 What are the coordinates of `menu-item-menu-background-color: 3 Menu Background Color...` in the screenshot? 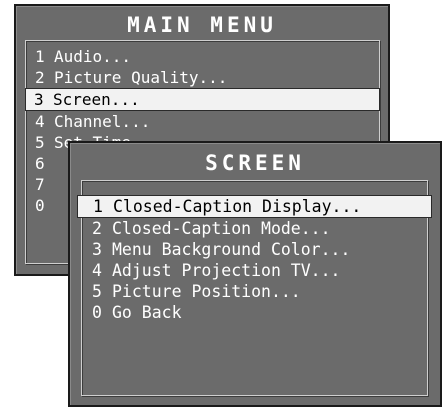 It's located at (254, 249).